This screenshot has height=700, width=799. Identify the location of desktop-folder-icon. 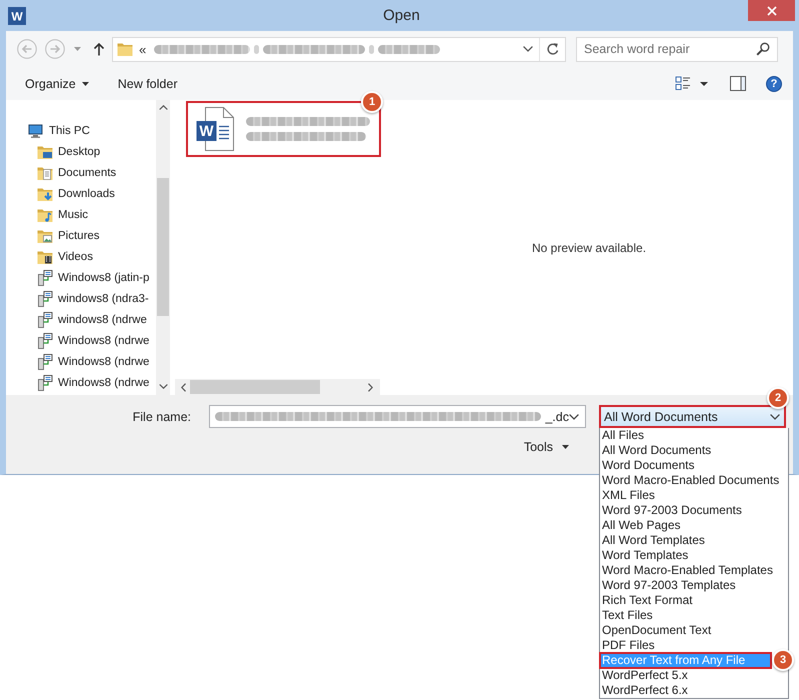
(45, 152).